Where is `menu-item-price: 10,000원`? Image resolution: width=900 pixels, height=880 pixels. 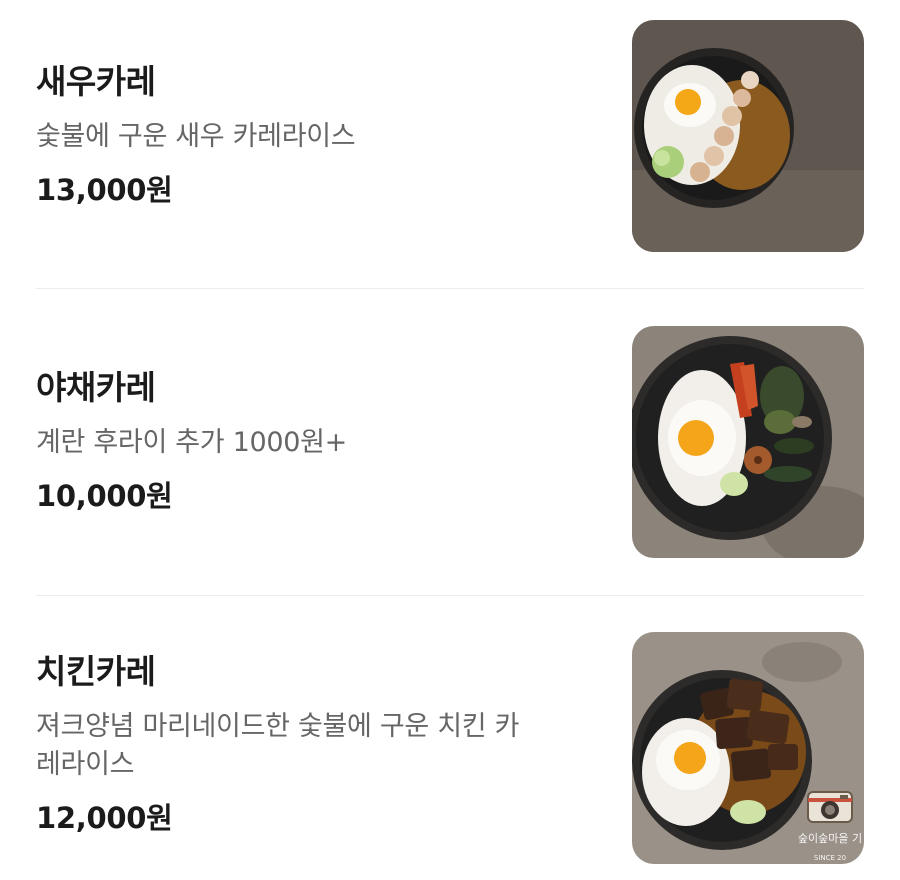
menu-item-price: 10,000원 is located at coordinates (104, 496).